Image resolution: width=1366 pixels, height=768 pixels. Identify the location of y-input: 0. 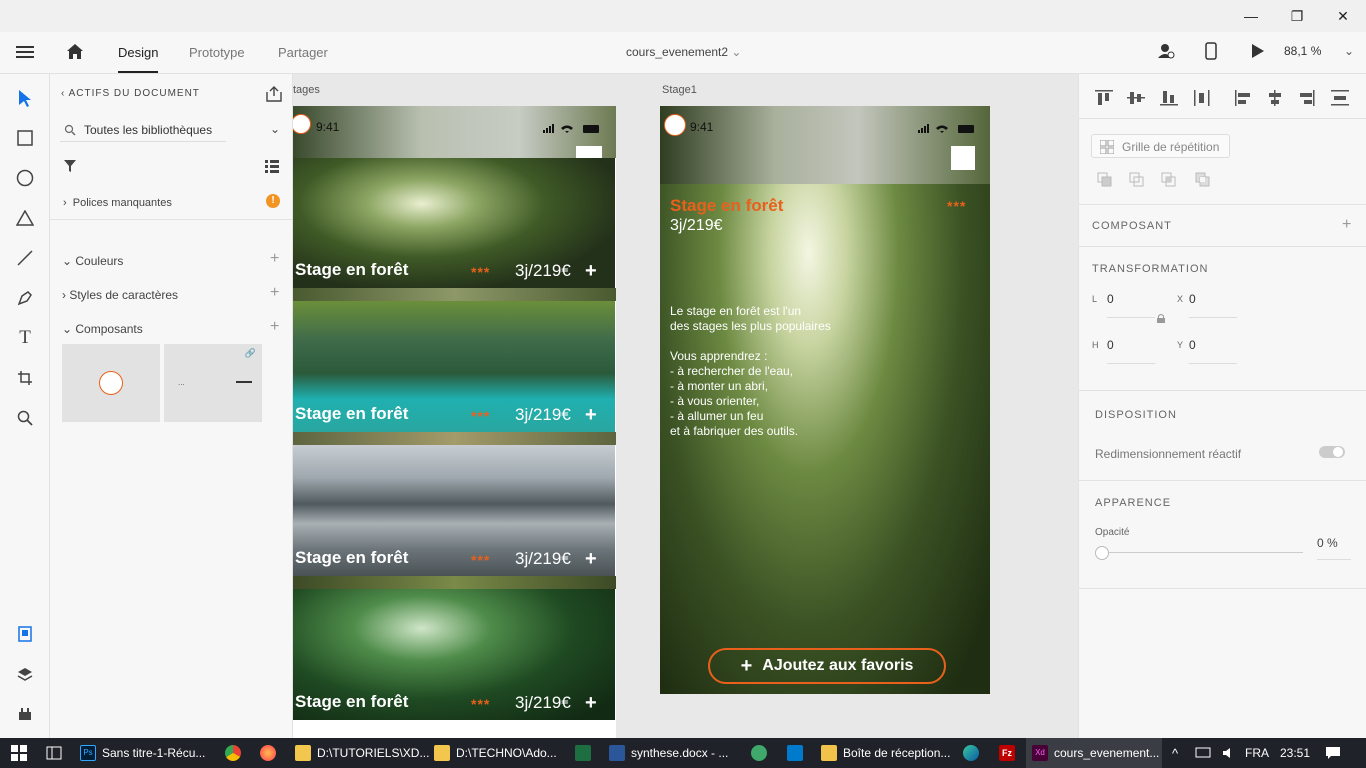
(1213, 351).